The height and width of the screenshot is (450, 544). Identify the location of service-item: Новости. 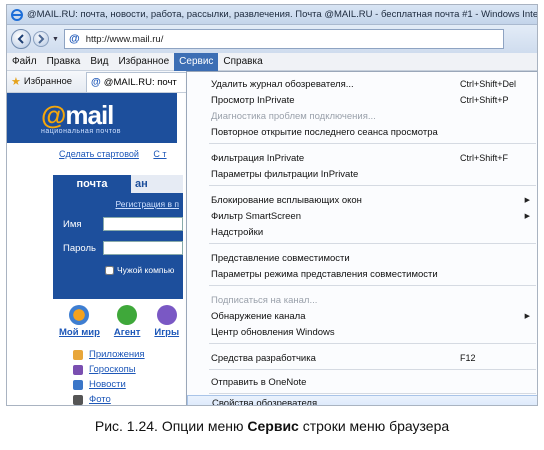
(109, 384).